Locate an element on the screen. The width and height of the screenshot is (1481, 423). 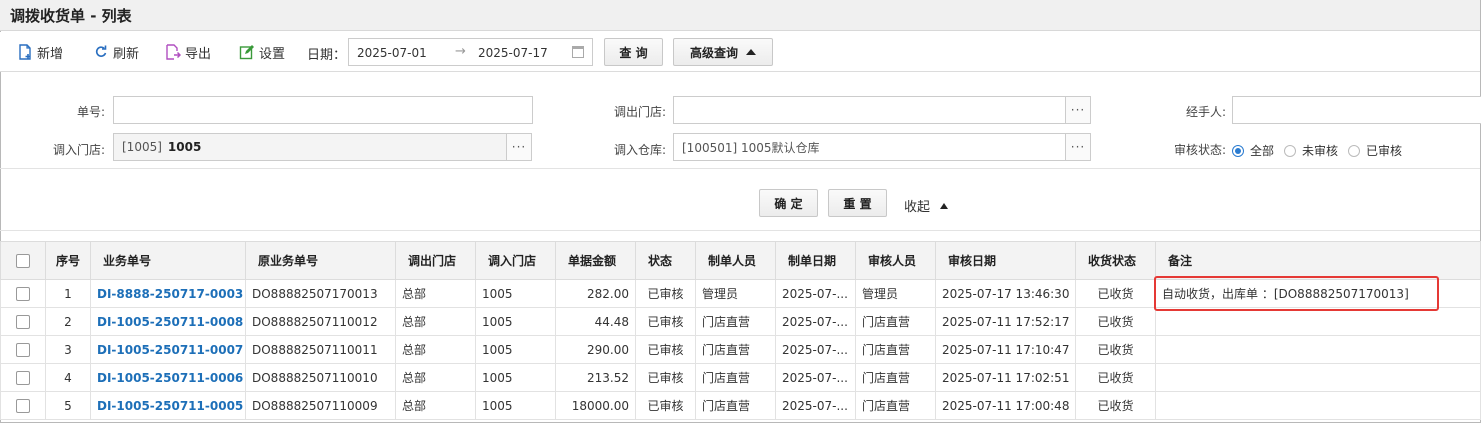
collapse-toggle: 收起 is located at coordinates (926, 205).